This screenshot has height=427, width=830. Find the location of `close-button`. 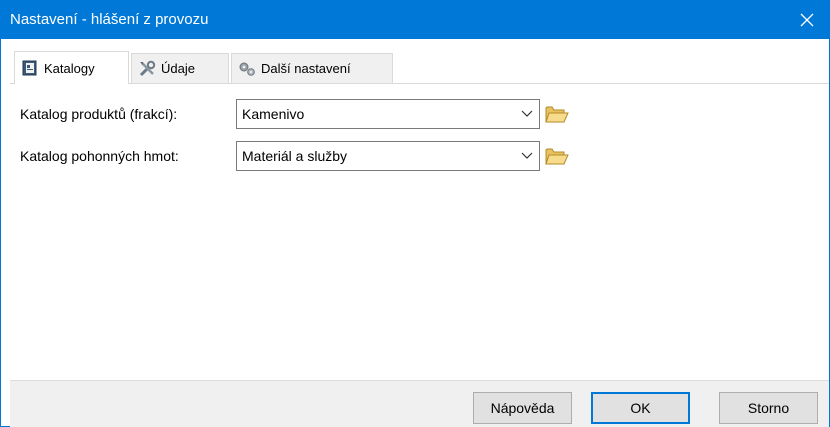

close-button is located at coordinates (807, 20).